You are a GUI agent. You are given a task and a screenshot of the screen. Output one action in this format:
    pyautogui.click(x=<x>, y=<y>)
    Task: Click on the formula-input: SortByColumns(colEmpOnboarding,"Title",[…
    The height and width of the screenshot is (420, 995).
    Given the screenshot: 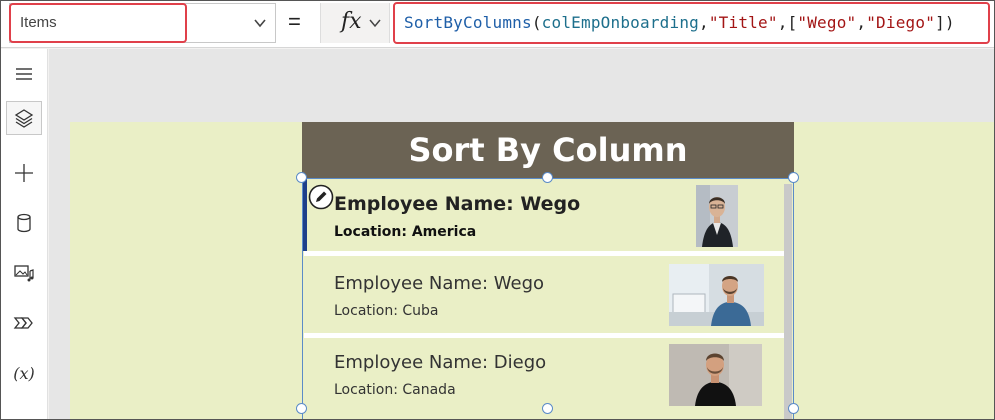 What is the action you would take?
    pyautogui.click(x=691, y=23)
    